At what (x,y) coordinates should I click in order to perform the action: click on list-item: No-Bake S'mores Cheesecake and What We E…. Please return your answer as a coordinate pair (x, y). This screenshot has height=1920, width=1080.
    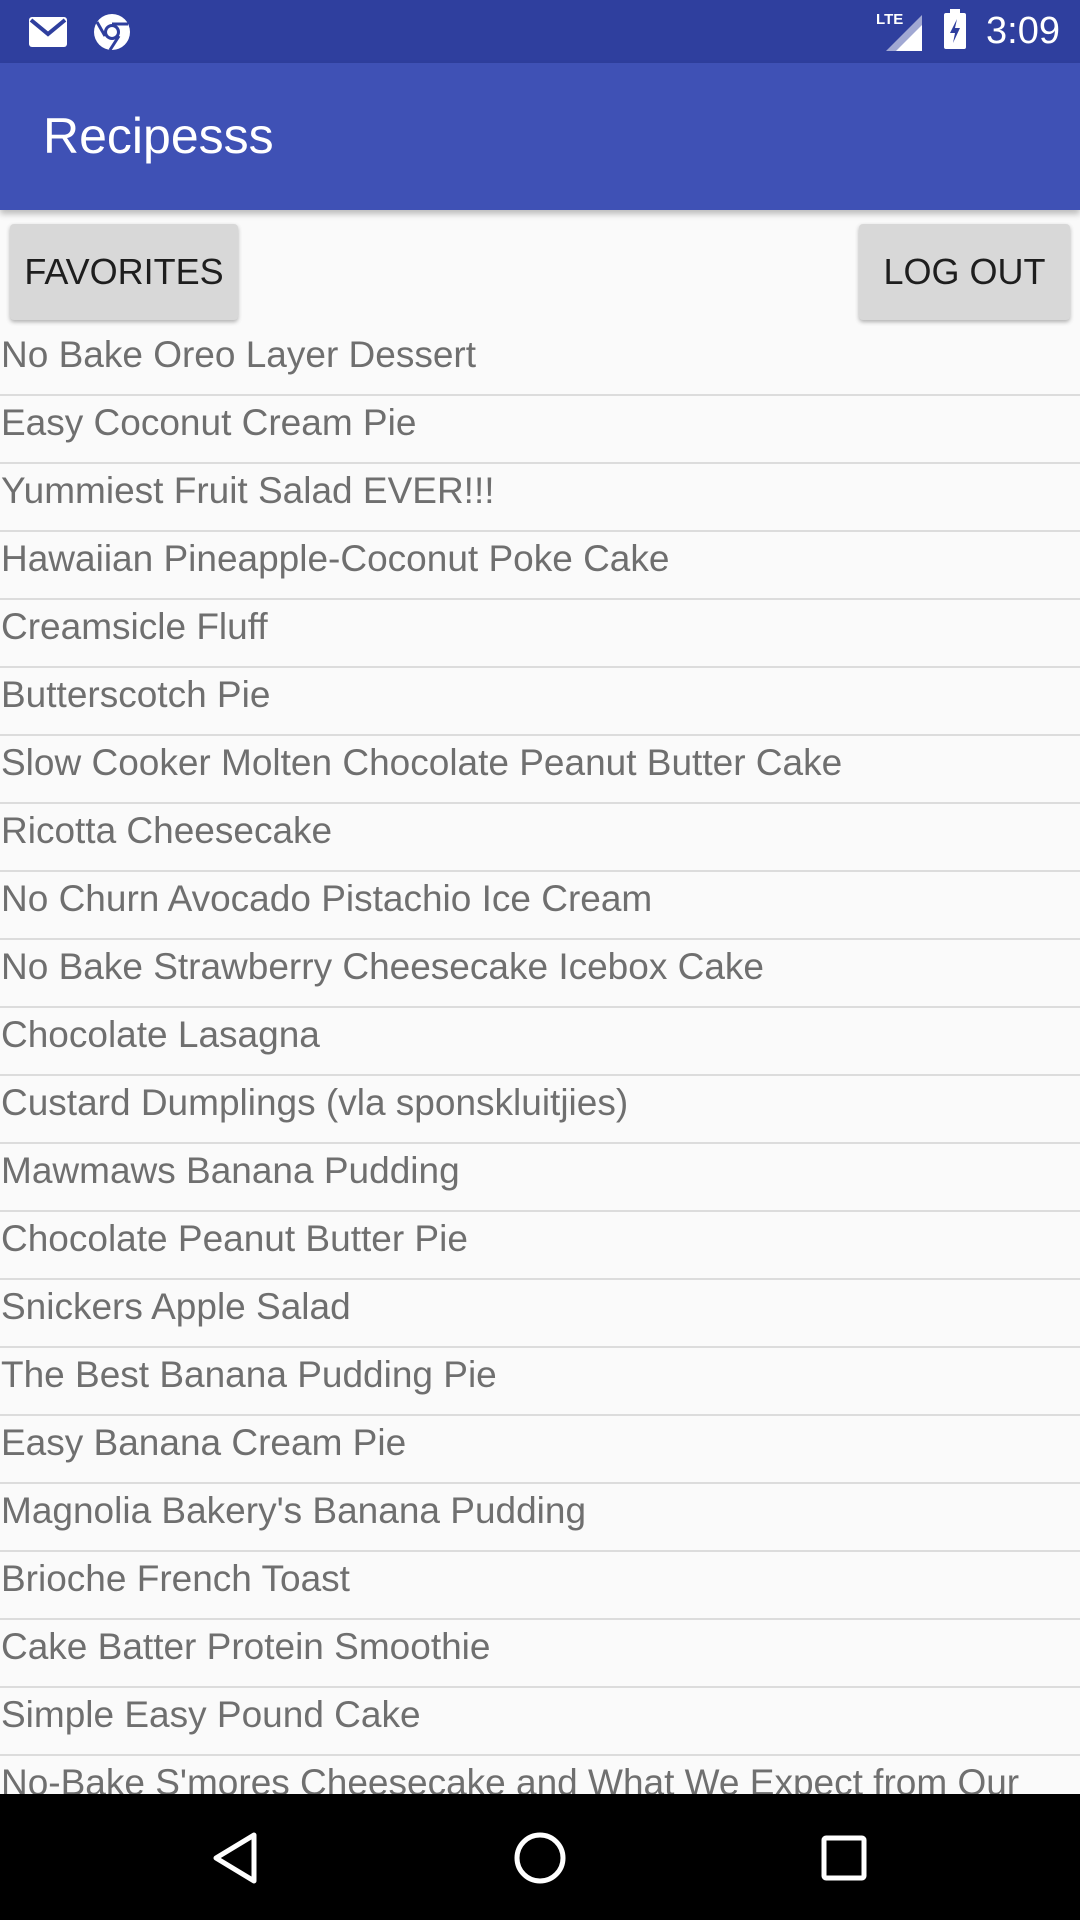
    Looking at the image, I should click on (540, 1775).